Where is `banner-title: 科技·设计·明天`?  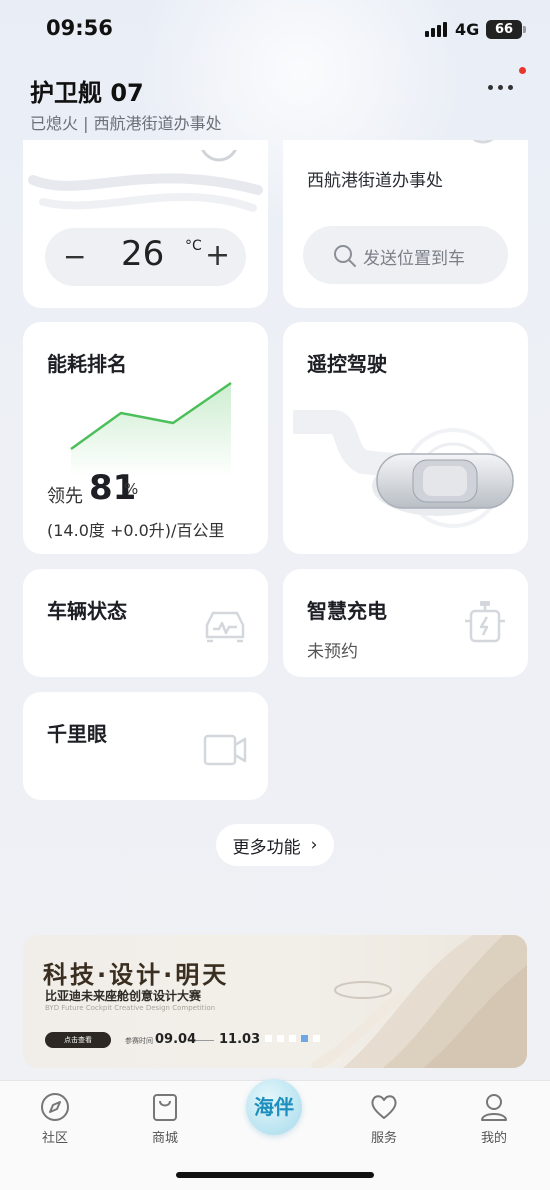 banner-title: 科技·设计·明天 is located at coordinates (136, 975).